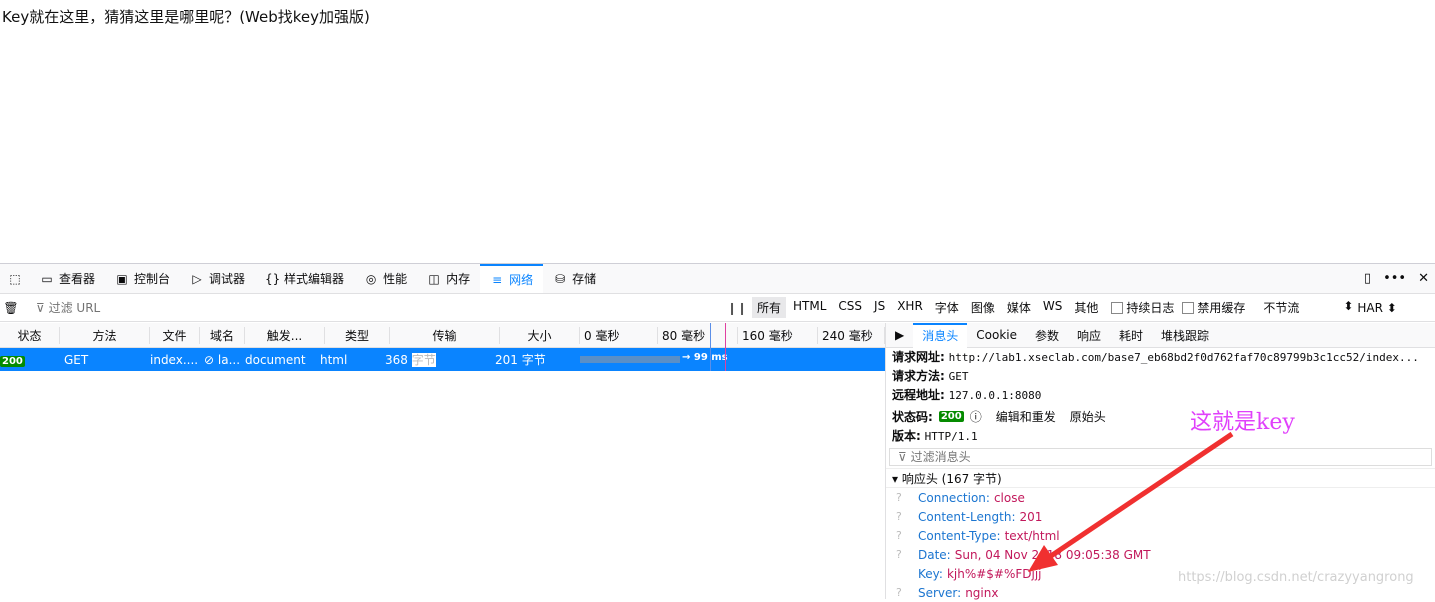 This screenshot has height=602, width=1435. What do you see at coordinates (42, 308) in the screenshot?
I see `filter-icon: ⊽` at bounding box center [42, 308].